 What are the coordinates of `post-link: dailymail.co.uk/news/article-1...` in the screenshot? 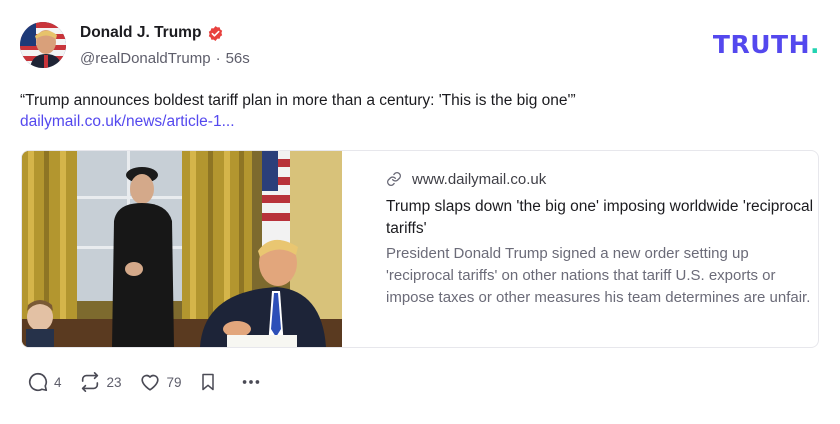 It's located at (127, 122).